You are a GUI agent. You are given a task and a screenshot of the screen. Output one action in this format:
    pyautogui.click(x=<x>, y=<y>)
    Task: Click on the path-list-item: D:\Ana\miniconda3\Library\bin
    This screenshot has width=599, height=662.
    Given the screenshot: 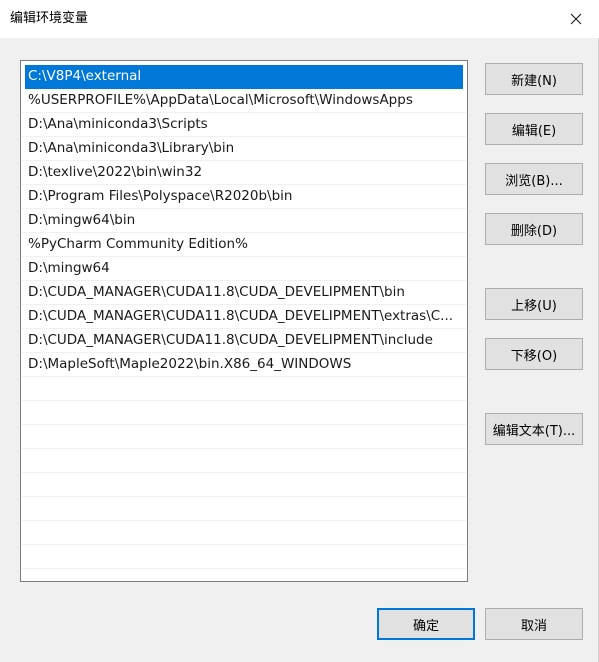 What is the action you would take?
    pyautogui.click(x=244, y=149)
    